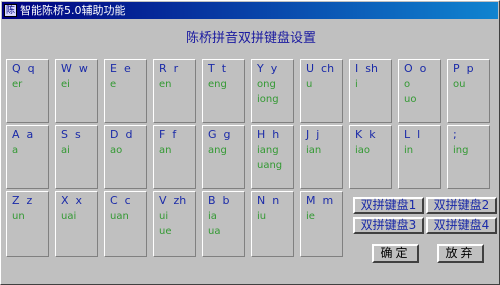 The width and height of the screenshot is (500, 285). What do you see at coordinates (125, 224) in the screenshot?
I see `key-2-2: C c uan` at bounding box center [125, 224].